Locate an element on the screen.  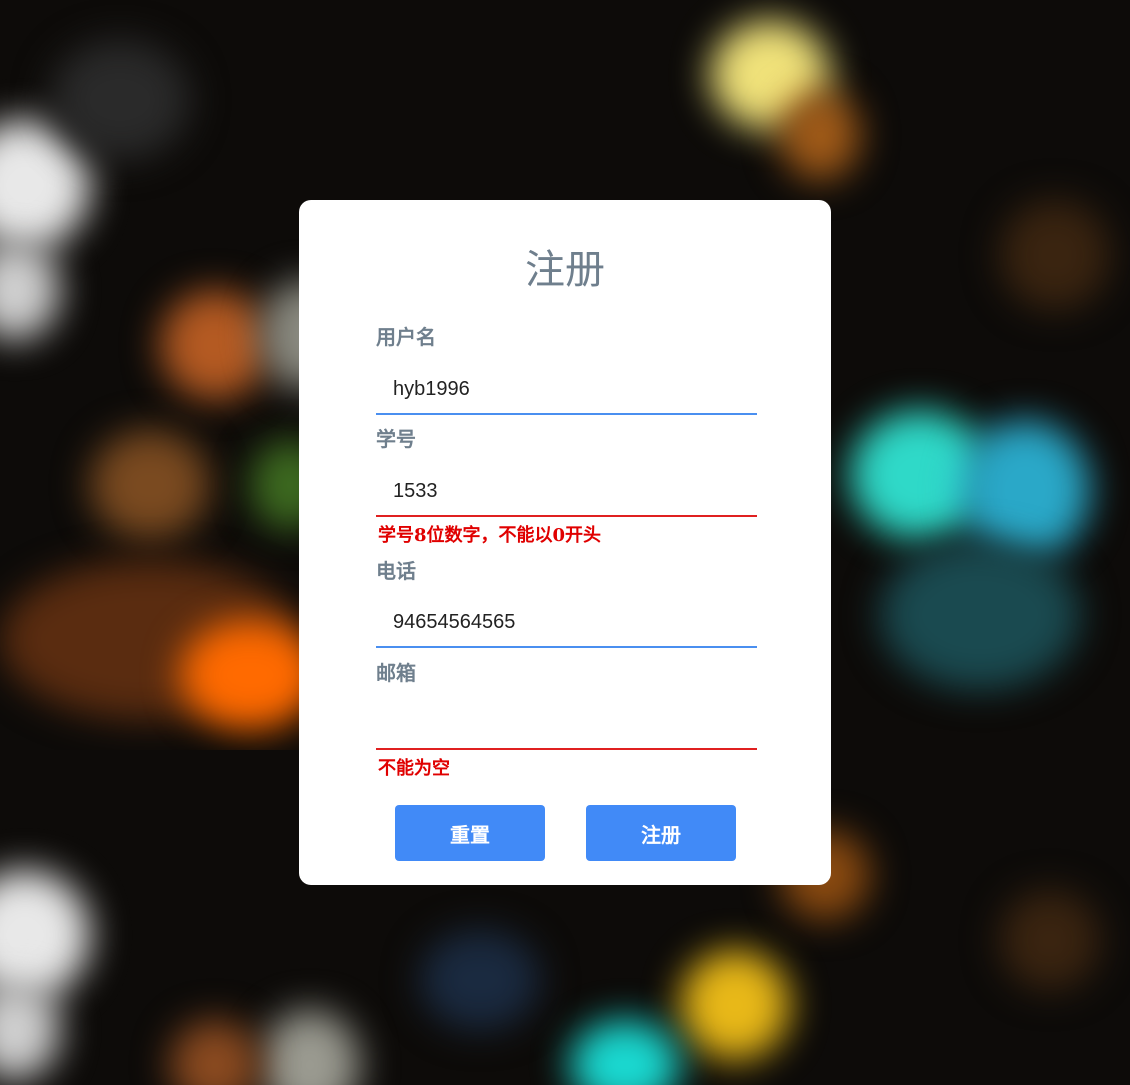
student-id-label: 学号 is located at coordinates (396, 439).